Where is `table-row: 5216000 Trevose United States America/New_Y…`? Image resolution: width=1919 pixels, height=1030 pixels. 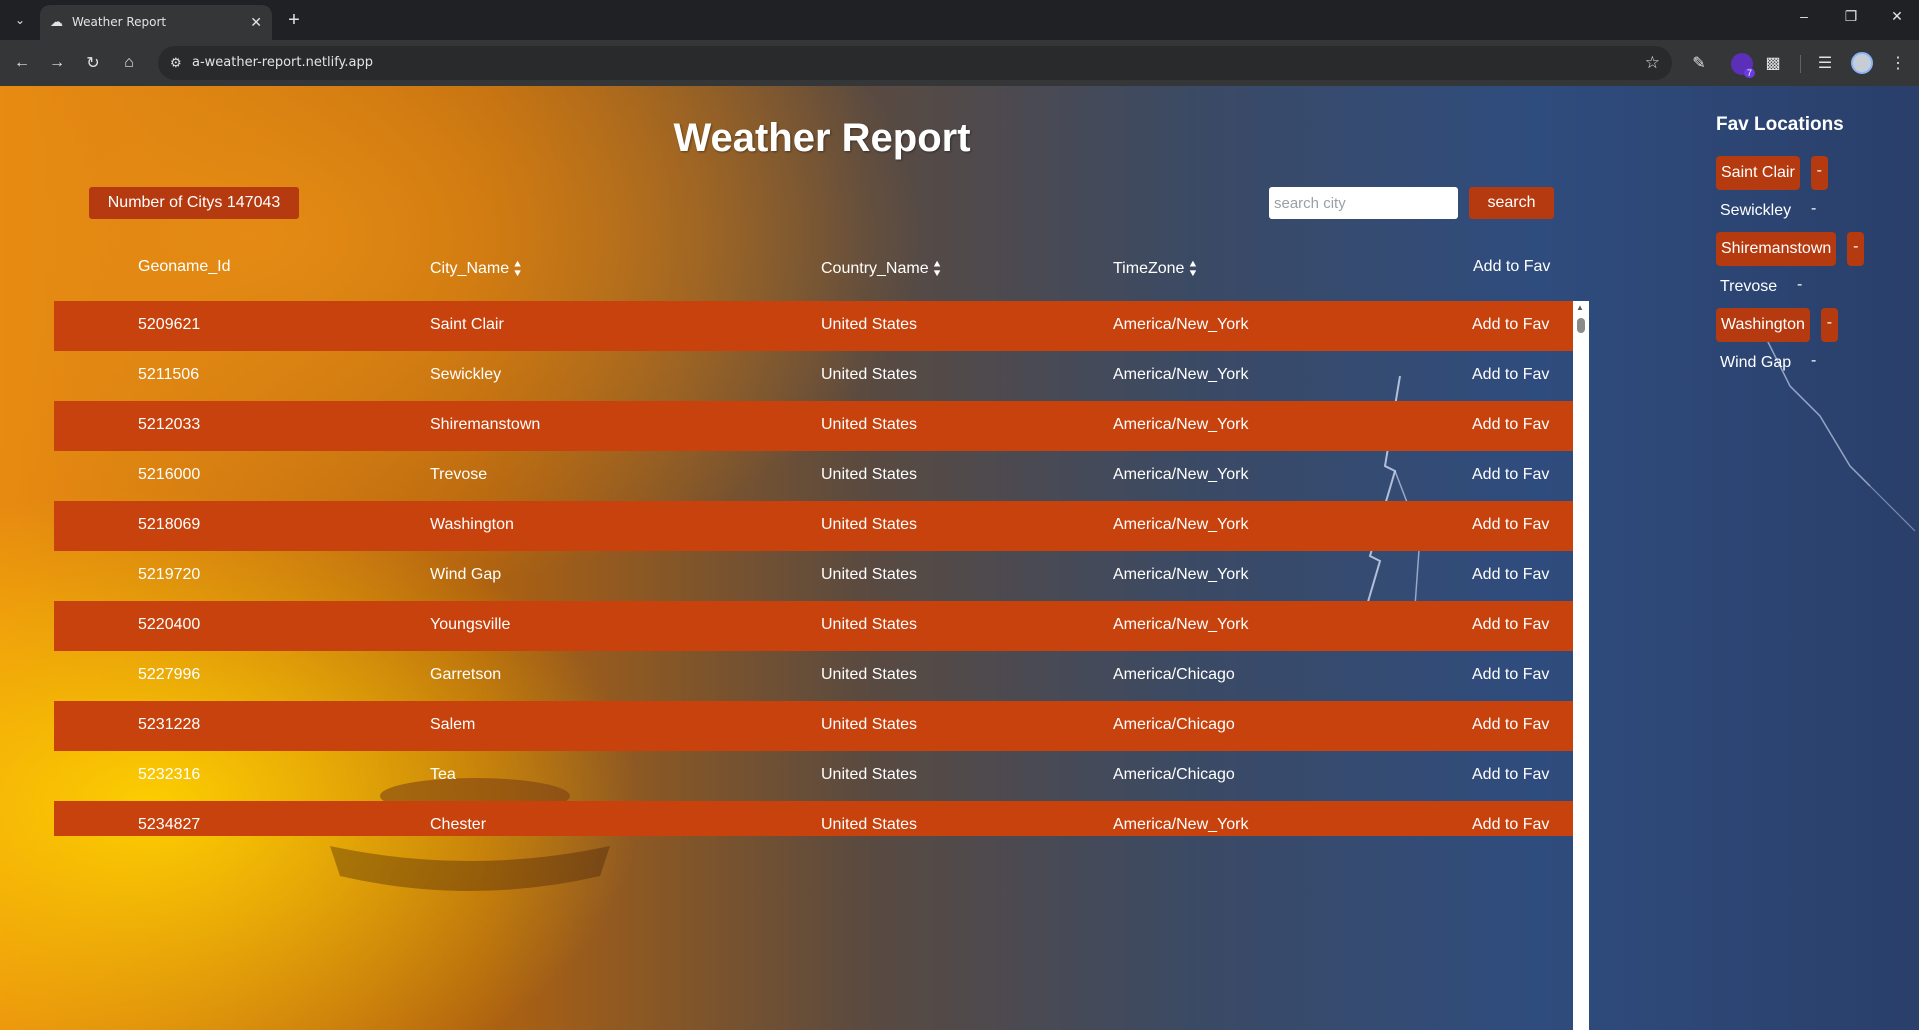 table-row: 5216000 Trevose United States America/New_Y… is located at coordinates (813, 476).